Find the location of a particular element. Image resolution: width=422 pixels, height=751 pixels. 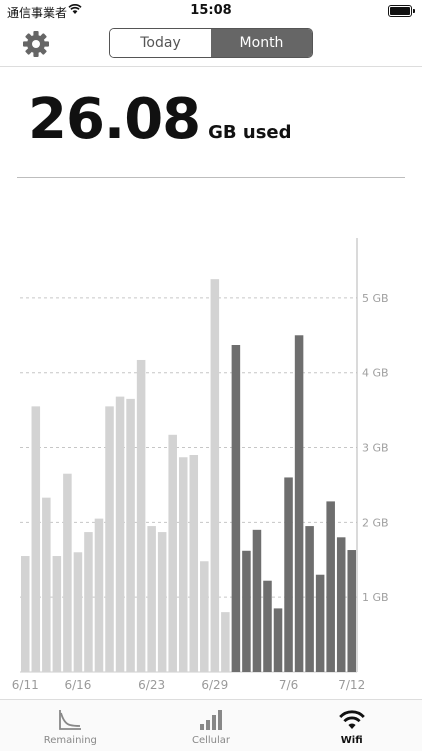

cellular-bars-icon is located at coordinates (211, 720).